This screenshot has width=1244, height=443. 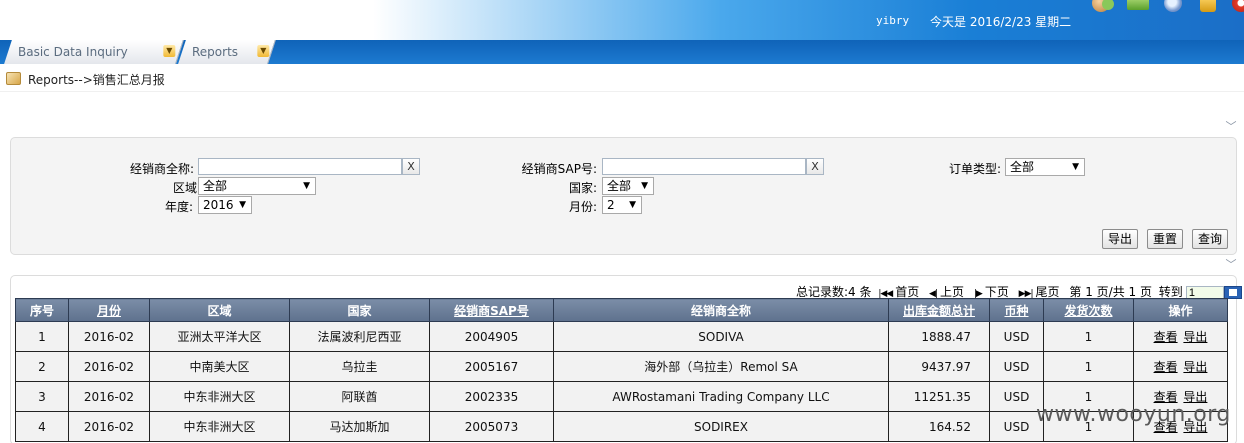 I want to click on cell-sap: 2004905, so click(x=491, y=336).